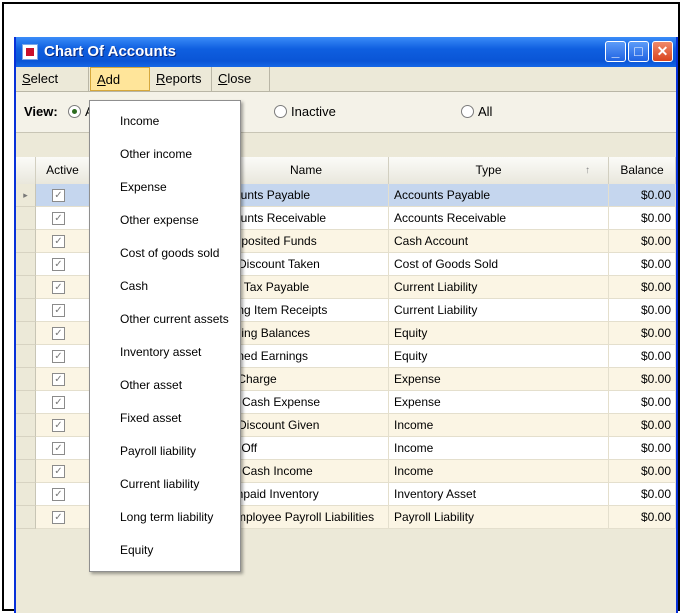  I want to click on menu-reports: Reports, so click(181, 79).